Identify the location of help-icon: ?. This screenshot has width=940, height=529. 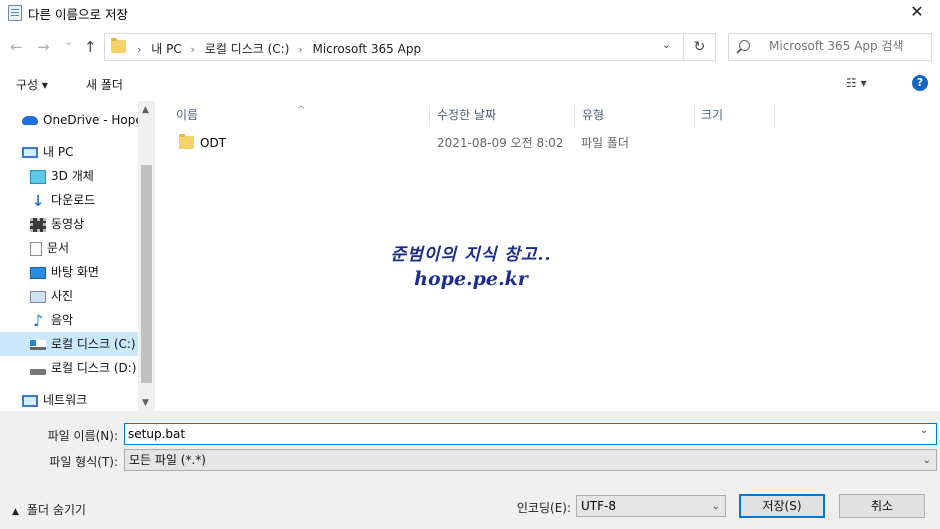
(920, 83).